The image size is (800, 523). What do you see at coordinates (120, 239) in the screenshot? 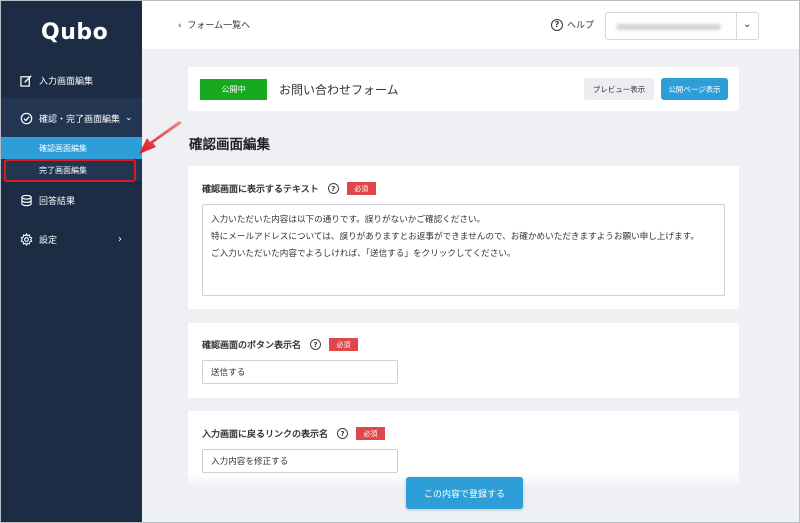
I see `chevron-right-icon: ›` at bounding box center [120, 239].